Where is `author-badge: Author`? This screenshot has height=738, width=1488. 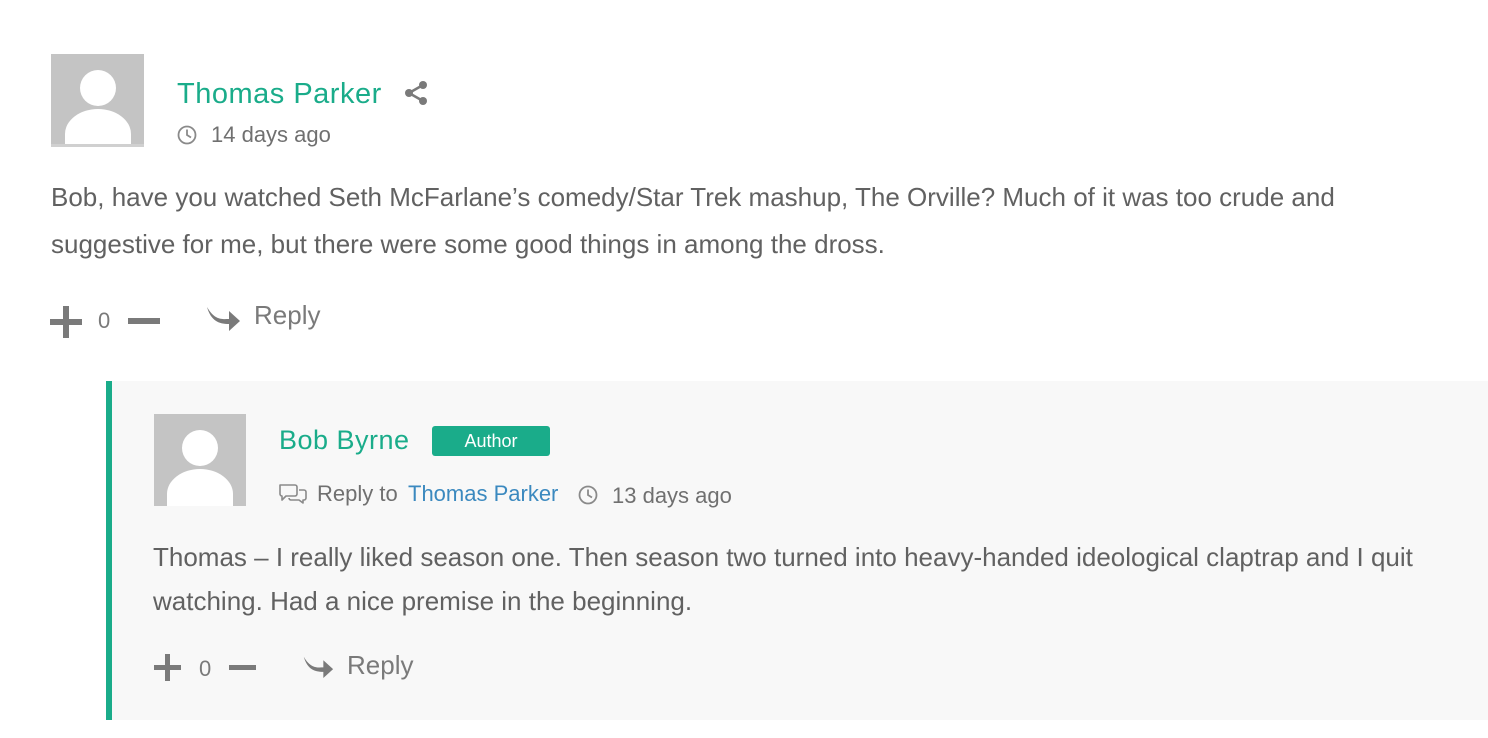
author-badge: Author is located at coordinates (491, 441).